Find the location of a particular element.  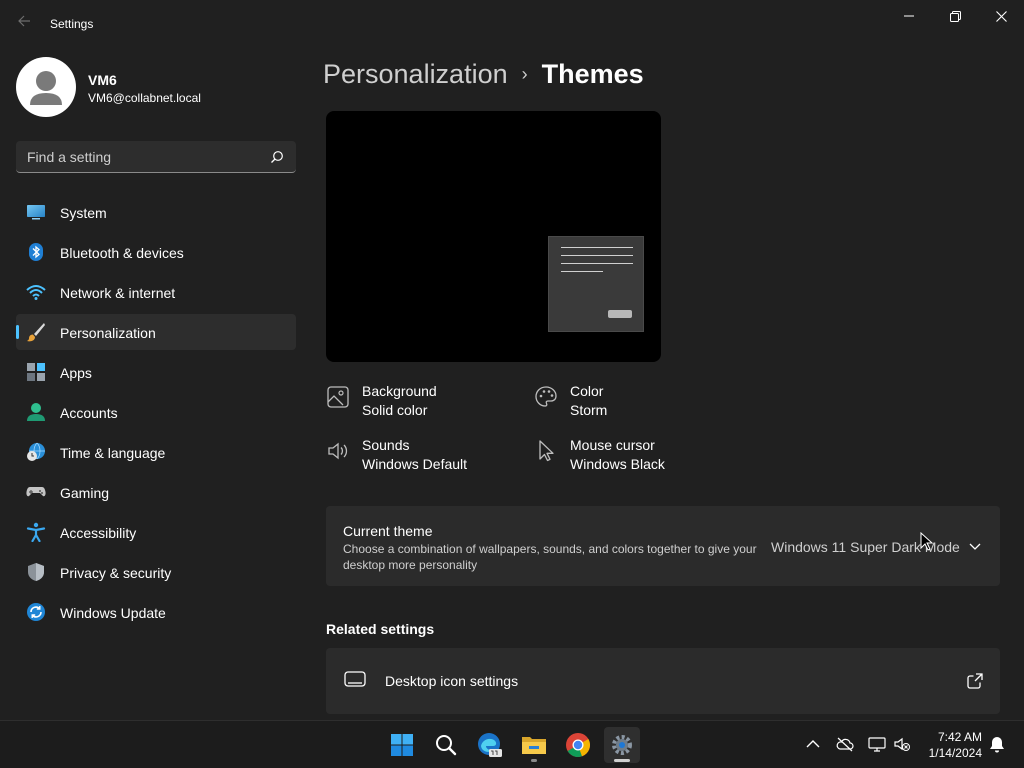

sidebar-item-label: Time & language is located at coordinates (113, 453).